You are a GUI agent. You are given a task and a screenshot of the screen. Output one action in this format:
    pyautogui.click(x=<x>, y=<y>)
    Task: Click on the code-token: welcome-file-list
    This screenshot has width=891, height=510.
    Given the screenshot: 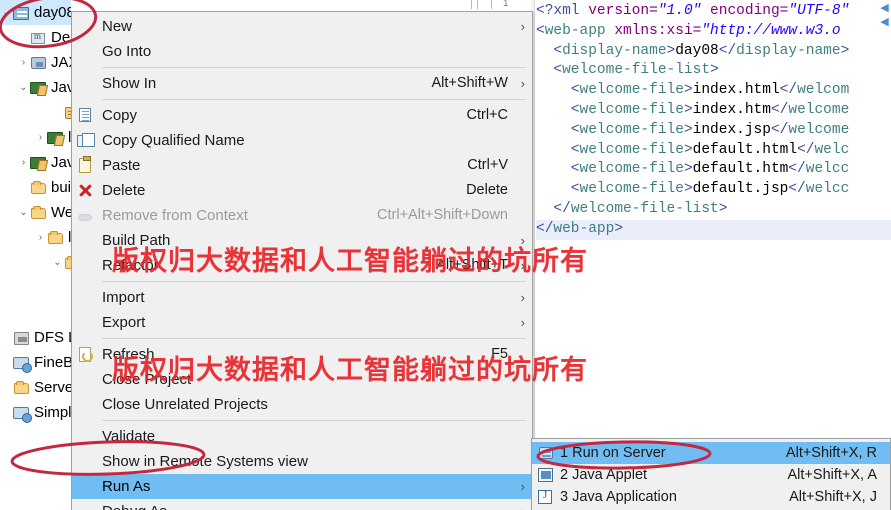 What is the action you would take?
    pyautogui.click(x=636, y=70)
    